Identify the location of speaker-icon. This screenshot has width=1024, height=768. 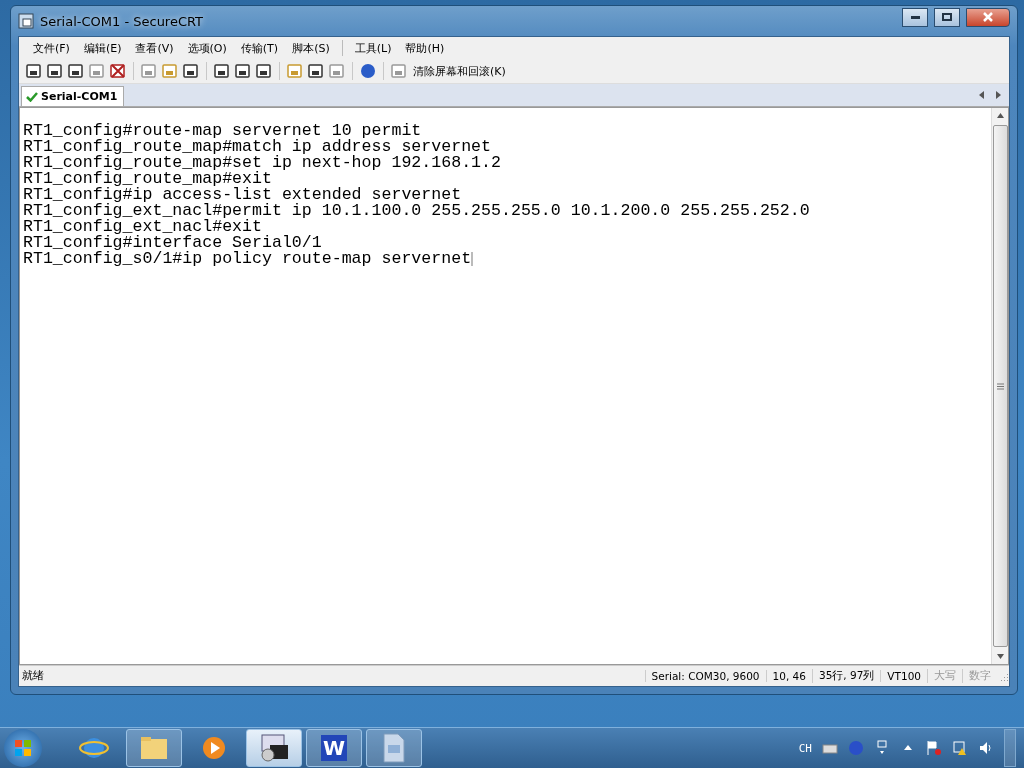
(986, 748).